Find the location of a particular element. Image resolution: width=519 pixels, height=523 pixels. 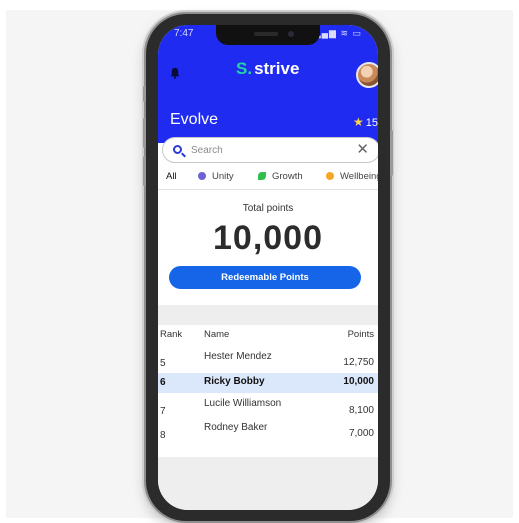

notch is located at coordinates (268, 35).